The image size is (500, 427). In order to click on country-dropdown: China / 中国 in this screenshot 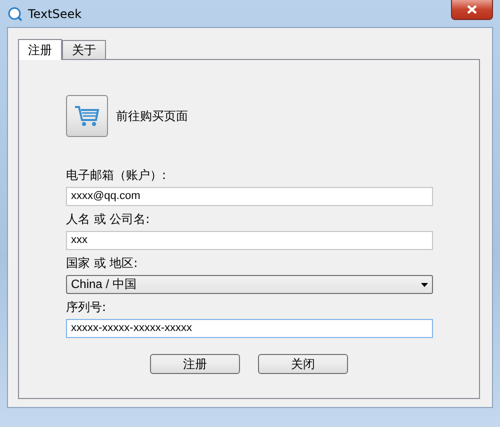, I will do `click(249, 284)`.